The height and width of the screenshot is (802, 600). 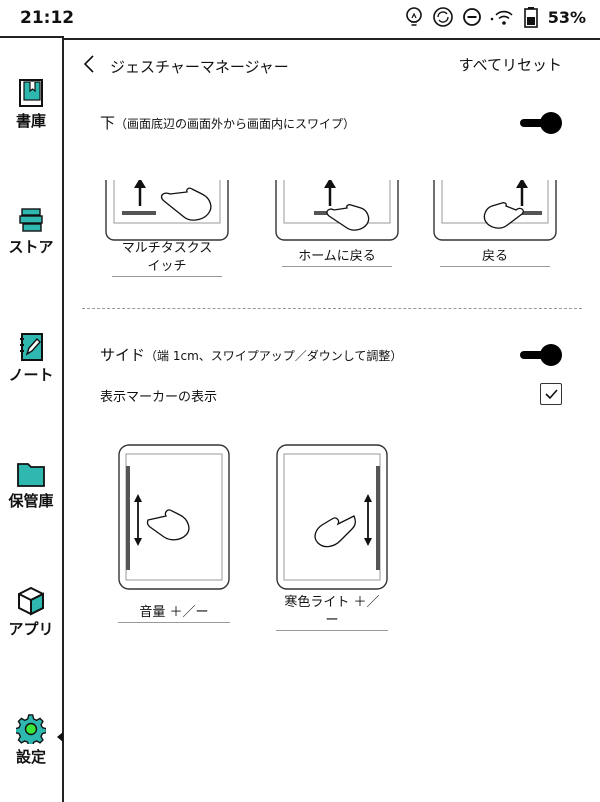 What do you see at coordinates (32, 419) in the screenshot?
I see `sidebar: 書庫 ストア ノート 保管庫 アプリ 設定` at bounding box center [32, 419].